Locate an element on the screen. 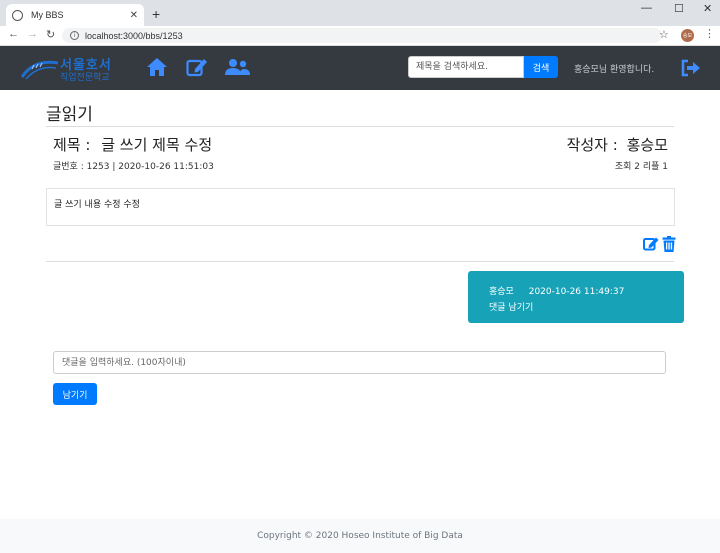  home-icon is located at coordinates (157, 67).